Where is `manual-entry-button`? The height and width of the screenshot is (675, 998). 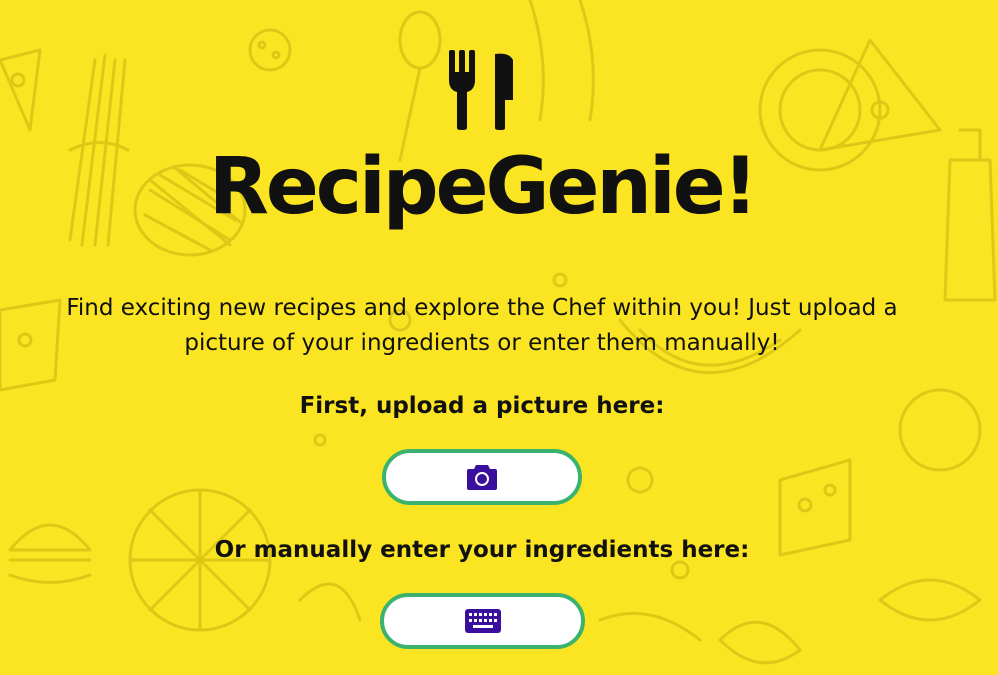 manual-entry-button is located at coordinates (482, 621).